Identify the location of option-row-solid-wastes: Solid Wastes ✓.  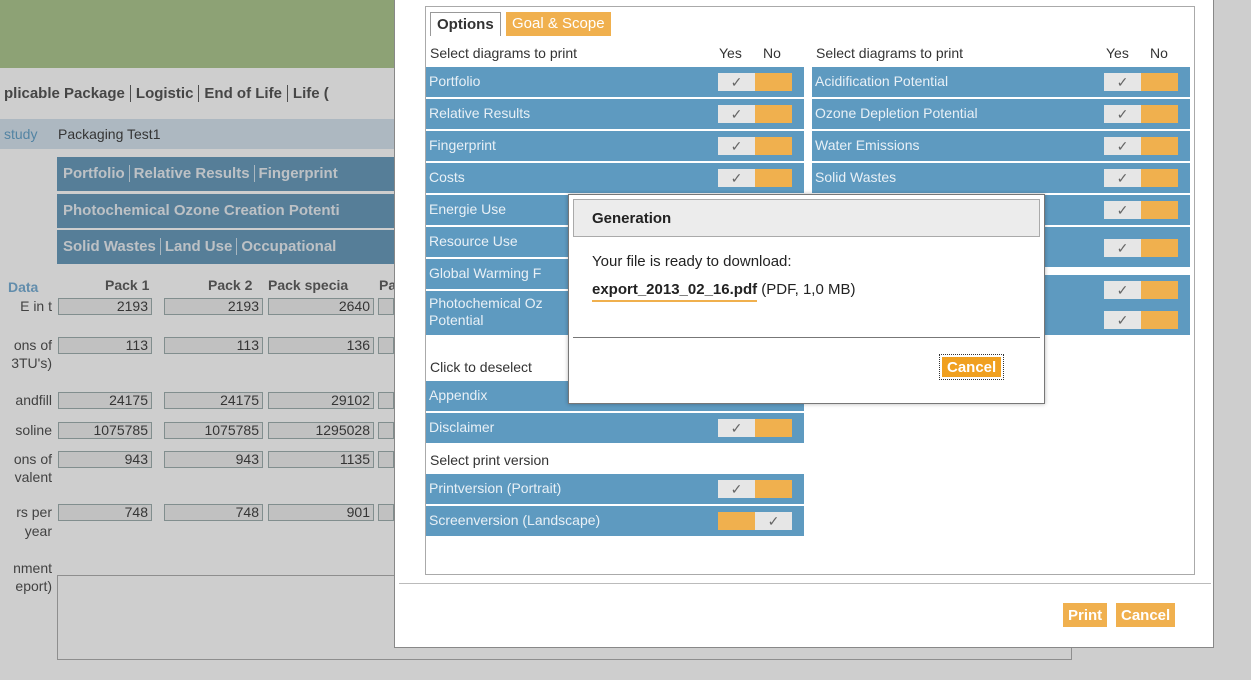
(1001, 178).